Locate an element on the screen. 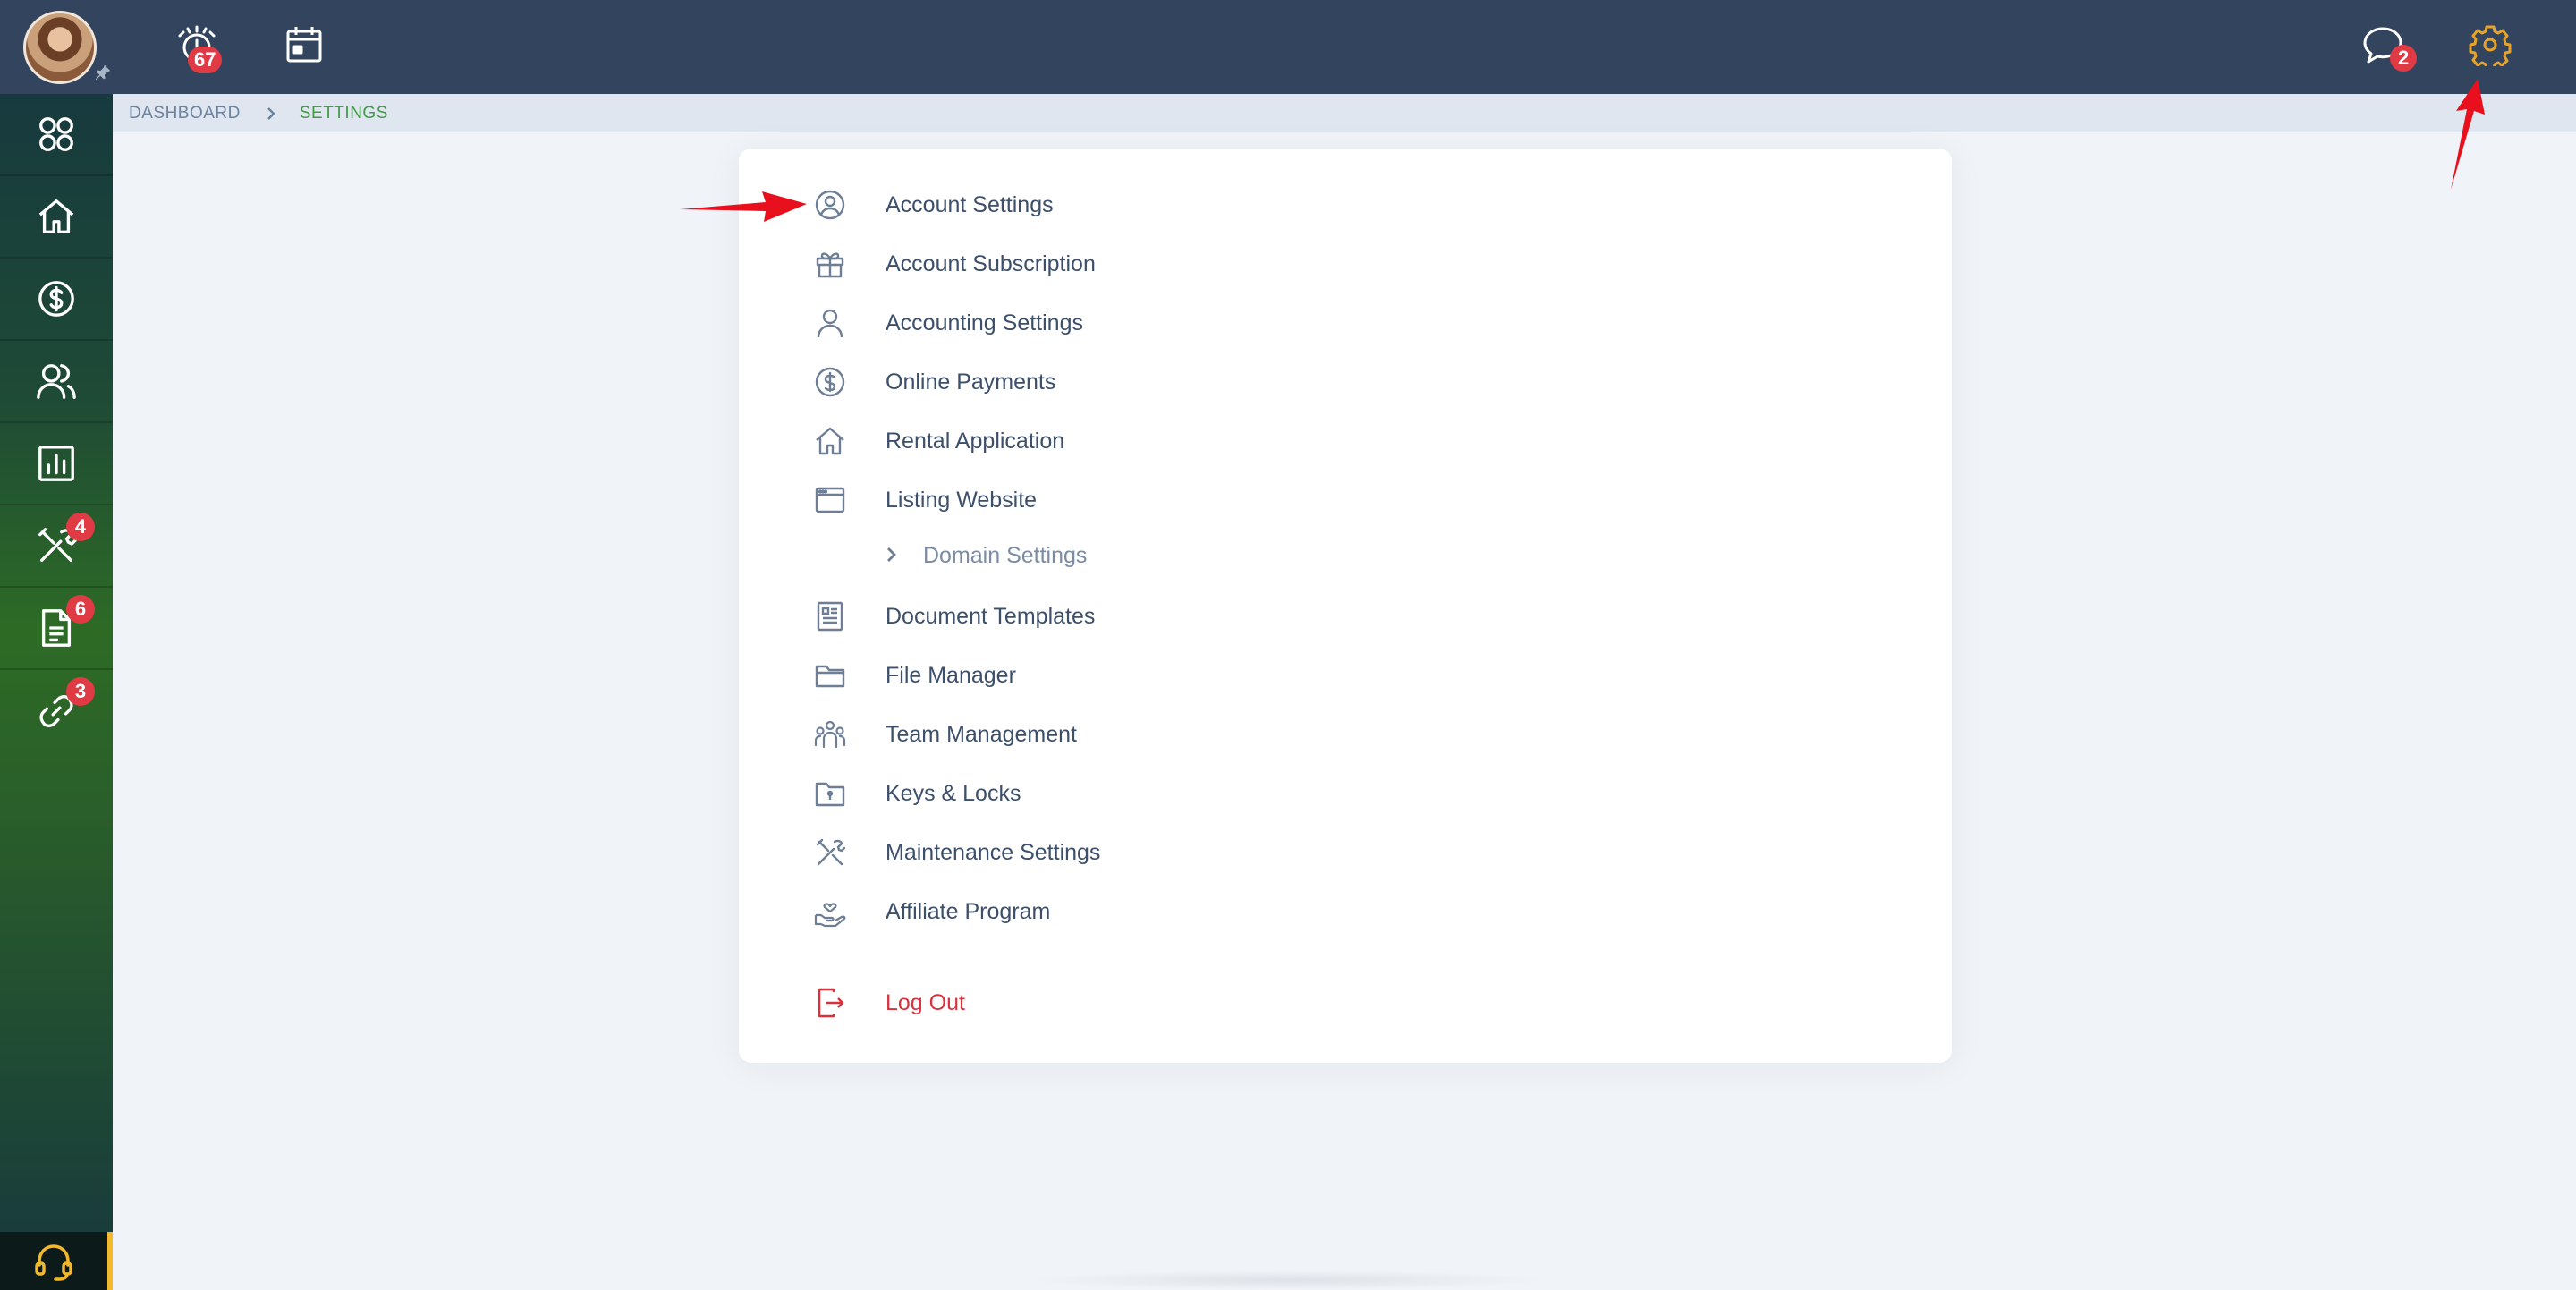 Image resolution: width=2576 pixels, height=1290 pixels. breadcrumb-dashboard: DASHBOARD is located at coordinates (185, 113).